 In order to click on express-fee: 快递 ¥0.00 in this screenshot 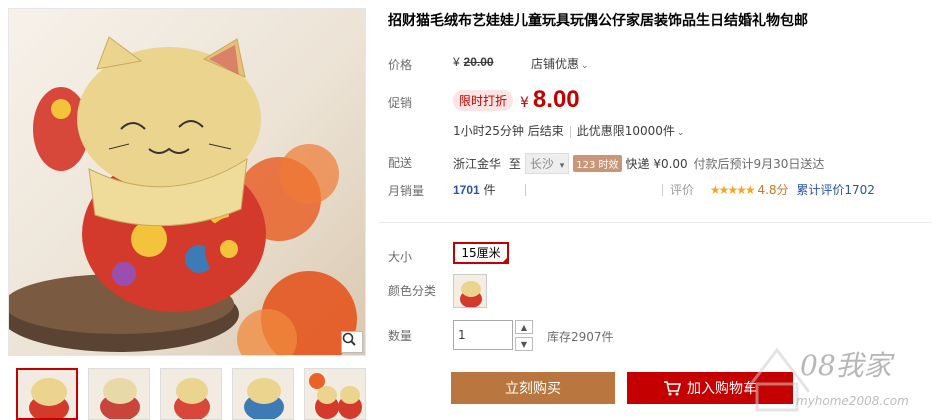, I will do `click(656, 164)`.